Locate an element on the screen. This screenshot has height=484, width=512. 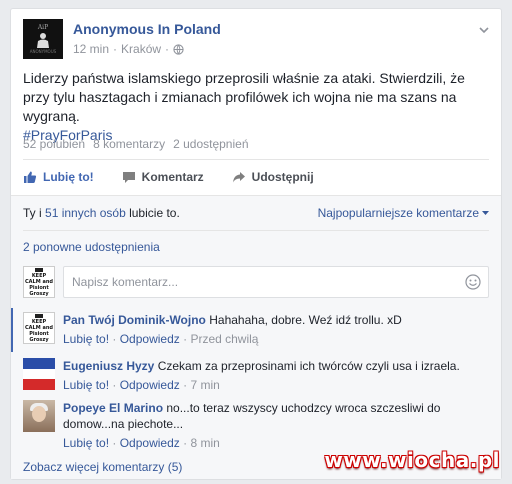
suited-figure-icon is located at coordinates (43, 40).